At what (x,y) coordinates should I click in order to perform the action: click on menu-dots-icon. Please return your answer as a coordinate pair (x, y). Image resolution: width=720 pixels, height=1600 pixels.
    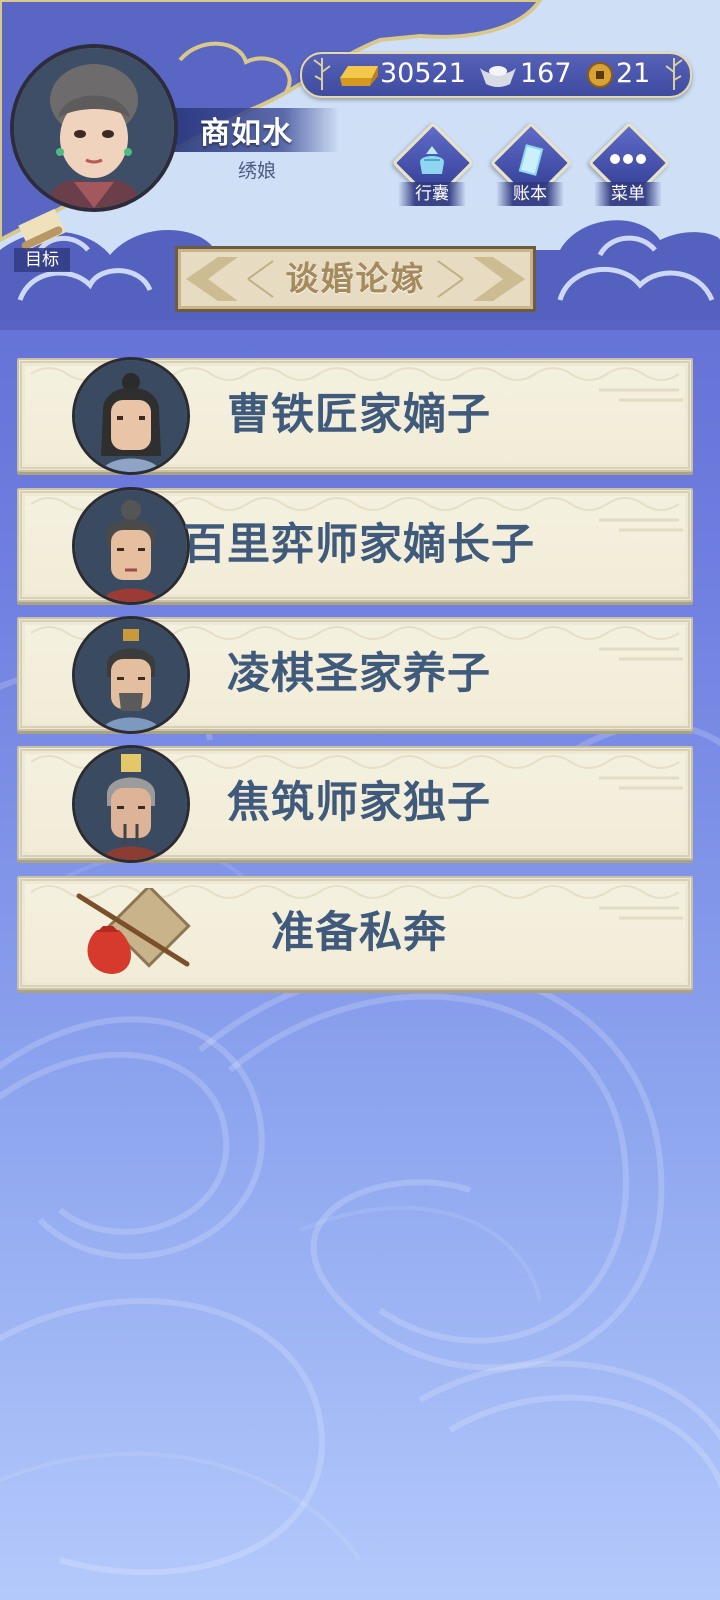
    Looking at the image, I should click on (628, 159).